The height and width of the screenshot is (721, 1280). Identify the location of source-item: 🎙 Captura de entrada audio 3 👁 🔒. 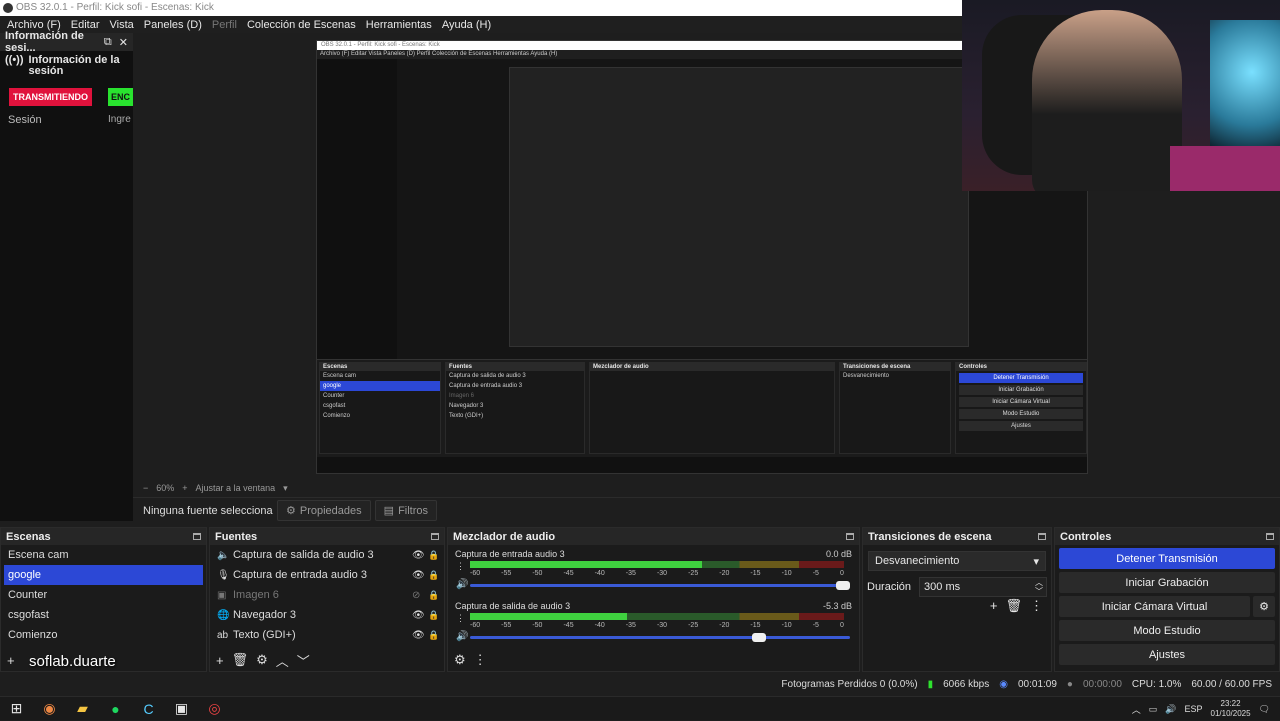
(327, 575).